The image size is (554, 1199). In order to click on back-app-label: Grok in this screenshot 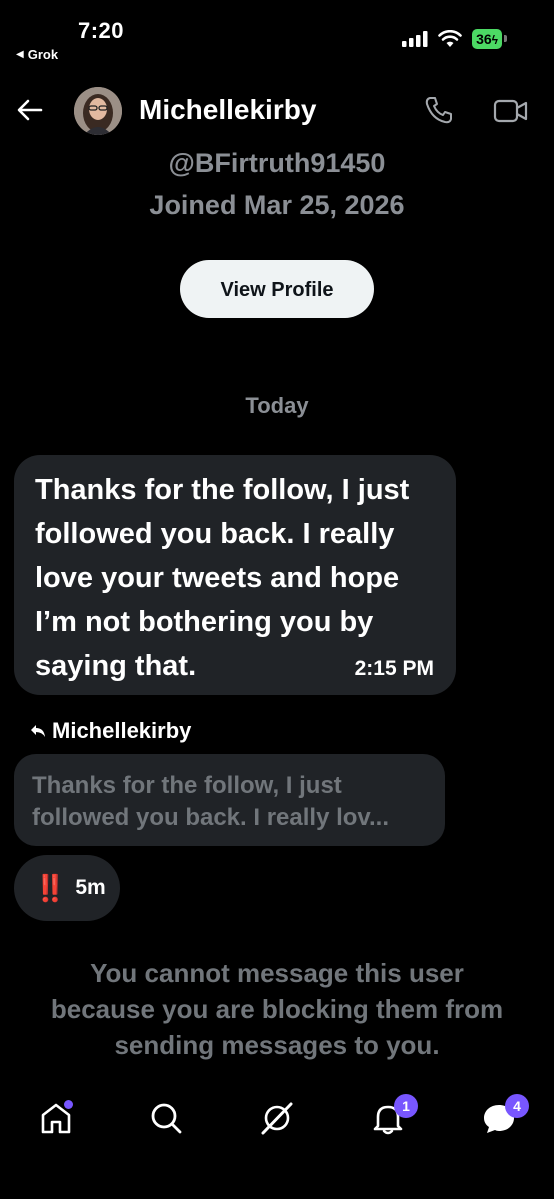, I will do `click(43, 54)`.